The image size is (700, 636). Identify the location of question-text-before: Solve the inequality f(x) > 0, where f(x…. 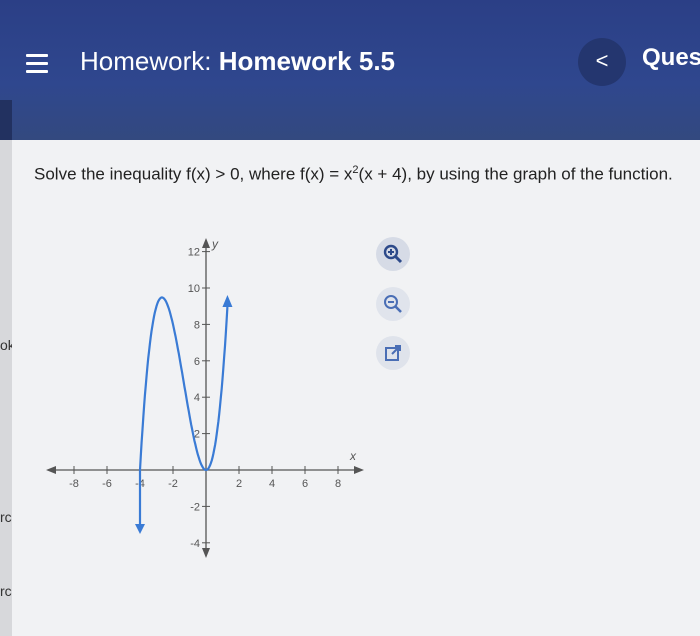
(193, 174).